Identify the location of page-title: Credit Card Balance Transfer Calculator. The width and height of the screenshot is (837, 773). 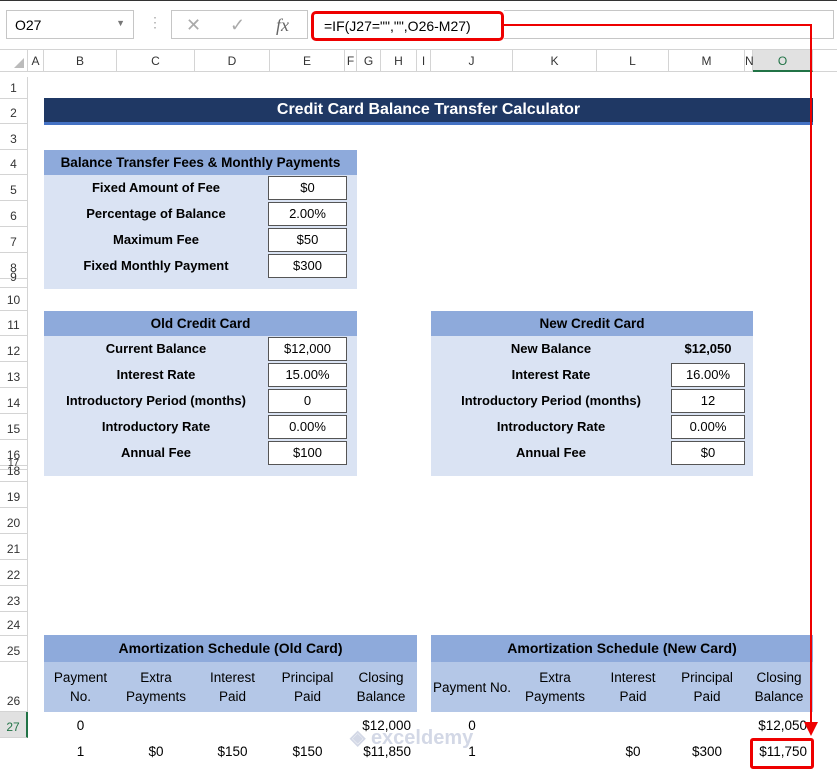
(428, 111).